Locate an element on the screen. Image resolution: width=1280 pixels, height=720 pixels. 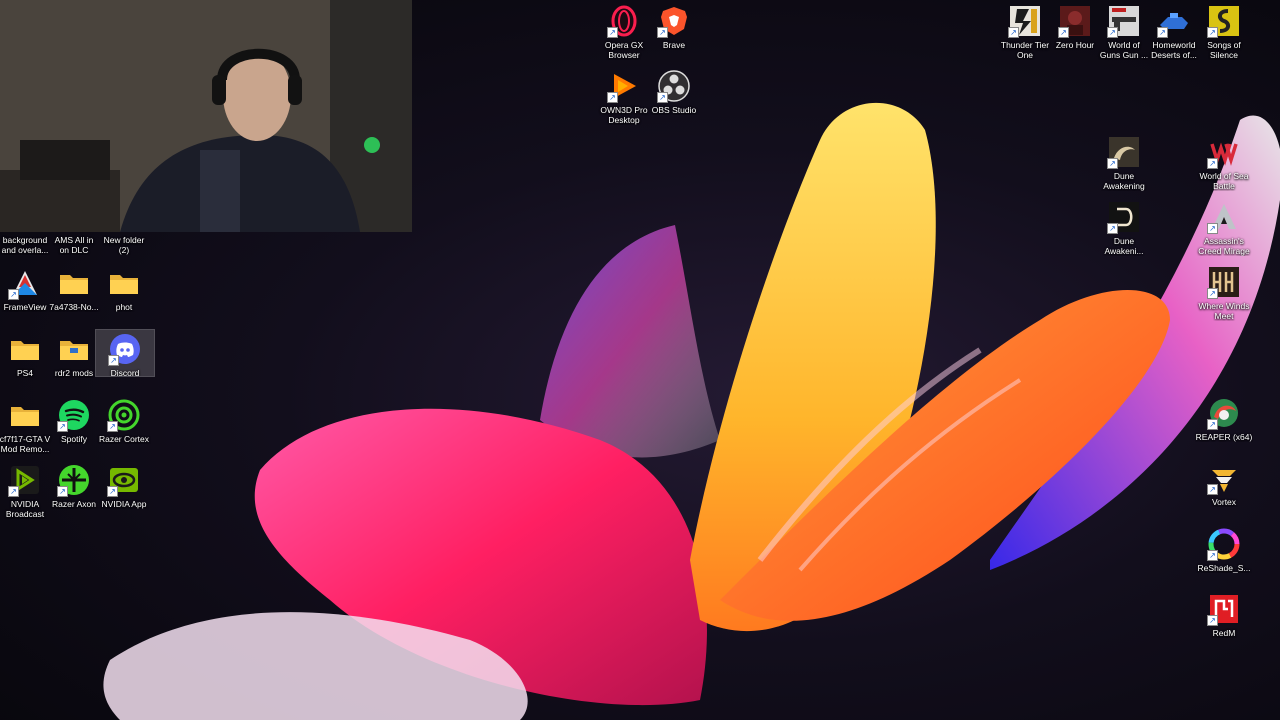
icon-label: REAPER (x64) is located at coordinates (1224, 437).